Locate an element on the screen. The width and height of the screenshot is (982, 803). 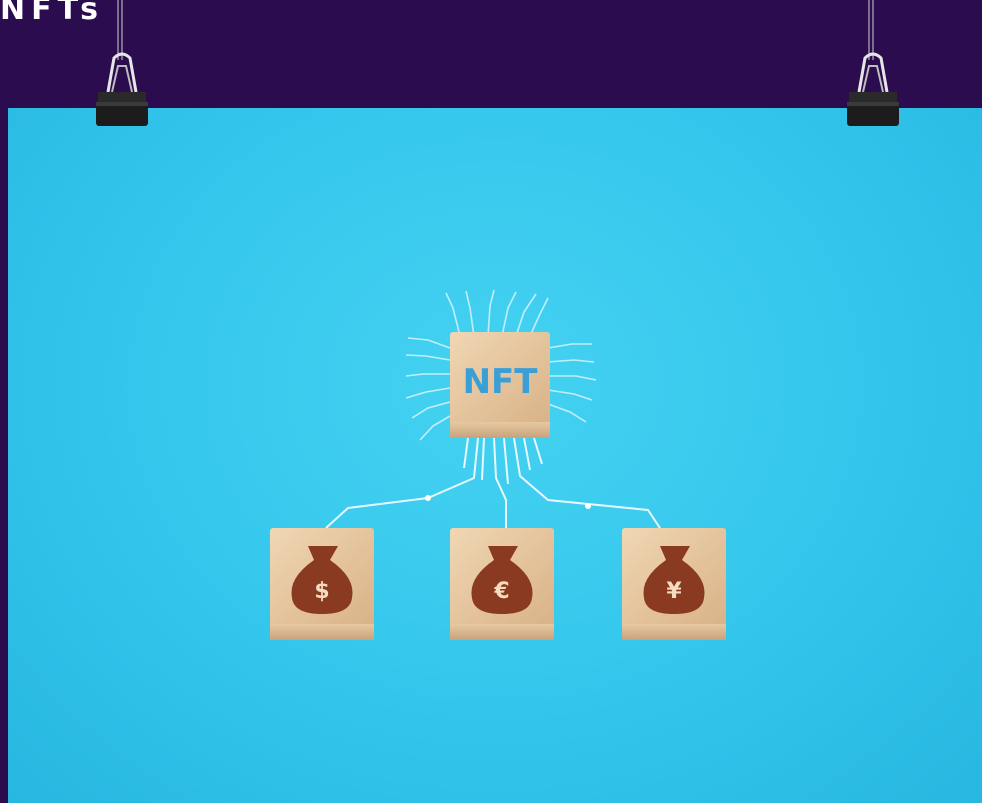
euro-block: € is located at coordinates (502, 584).